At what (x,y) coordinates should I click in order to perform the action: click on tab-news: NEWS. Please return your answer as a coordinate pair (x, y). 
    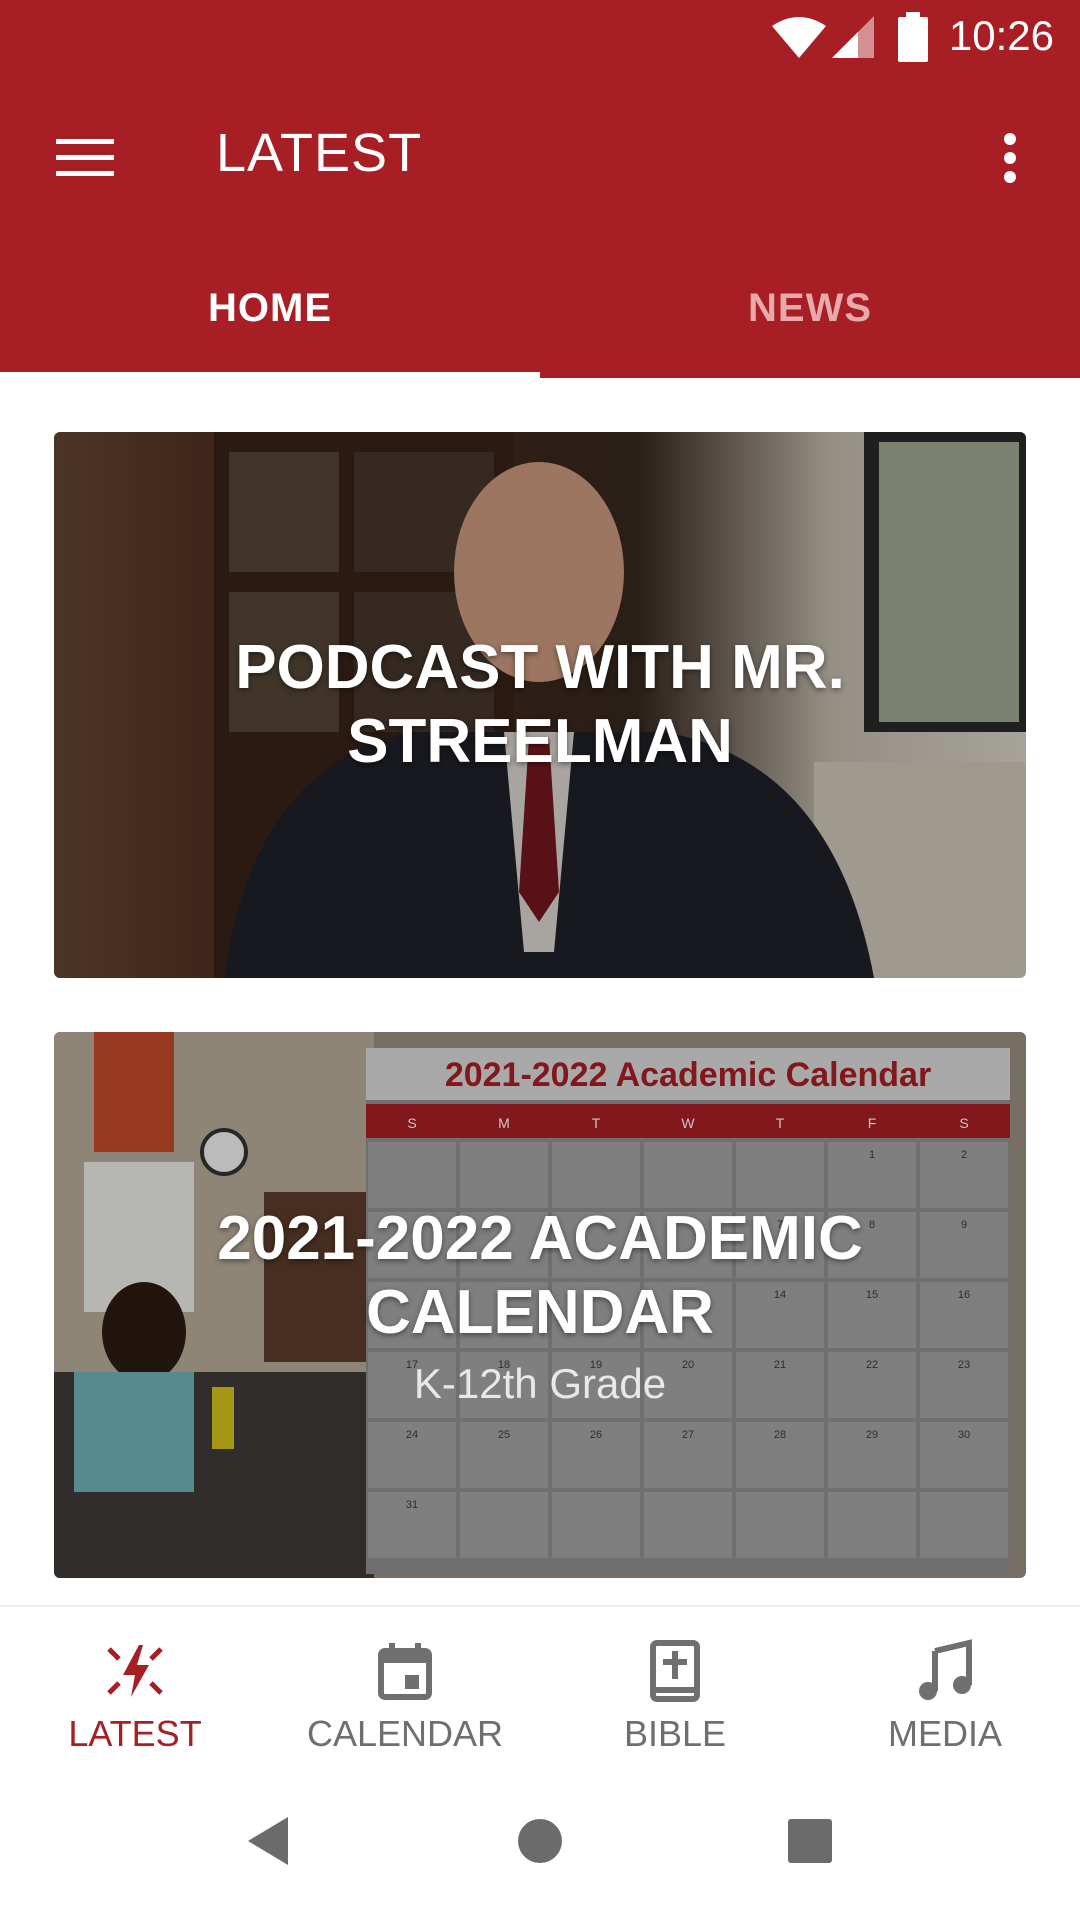
    Looking at the image, I should click on (810, 308).